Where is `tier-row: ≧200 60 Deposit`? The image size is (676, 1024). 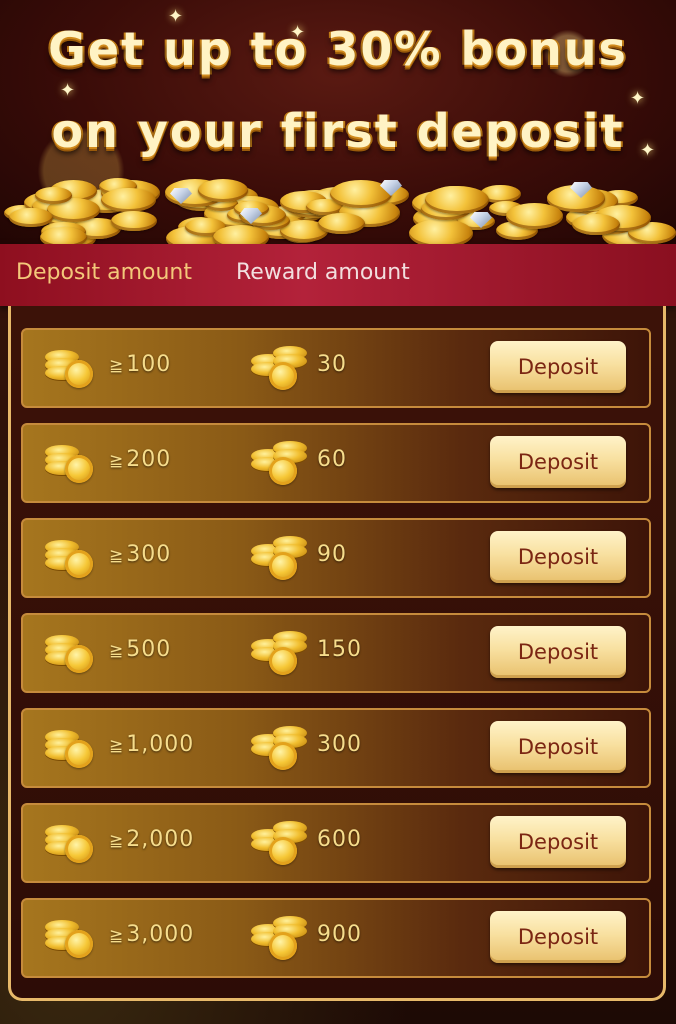
tier-row: ≧200 60 Deposit is located at coordinates (336, 463).